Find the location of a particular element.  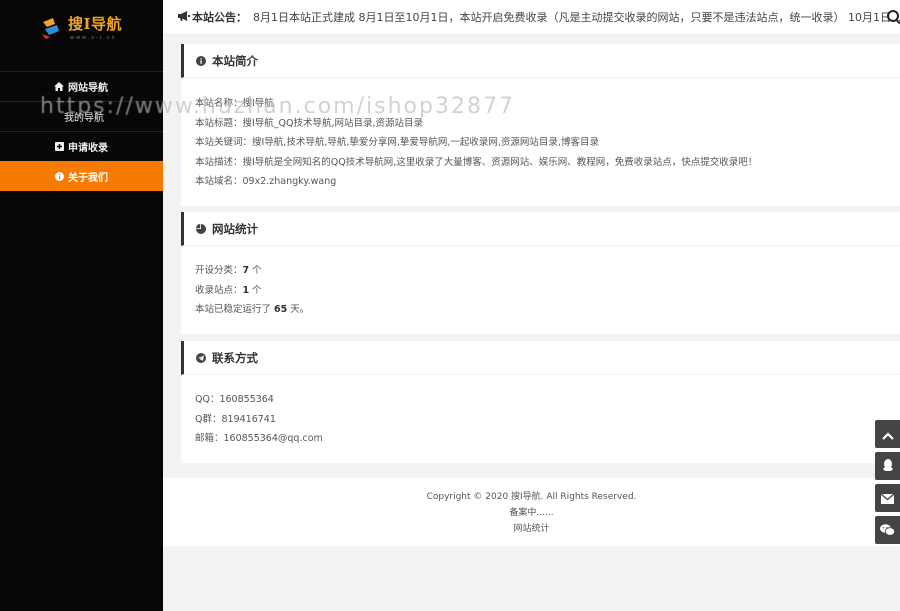

intro-card-header: 本站简介 is located at coordinates (540, 61).